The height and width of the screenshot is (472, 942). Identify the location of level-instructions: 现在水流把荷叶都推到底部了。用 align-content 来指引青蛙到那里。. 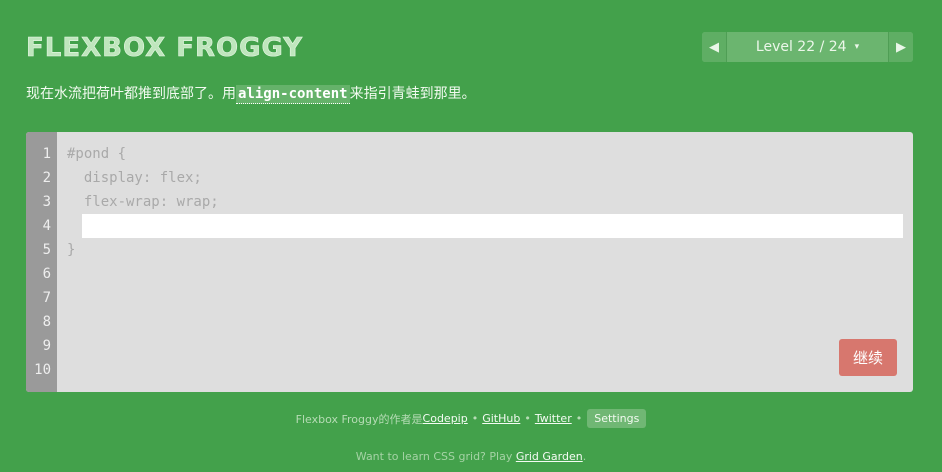
(251, 93).